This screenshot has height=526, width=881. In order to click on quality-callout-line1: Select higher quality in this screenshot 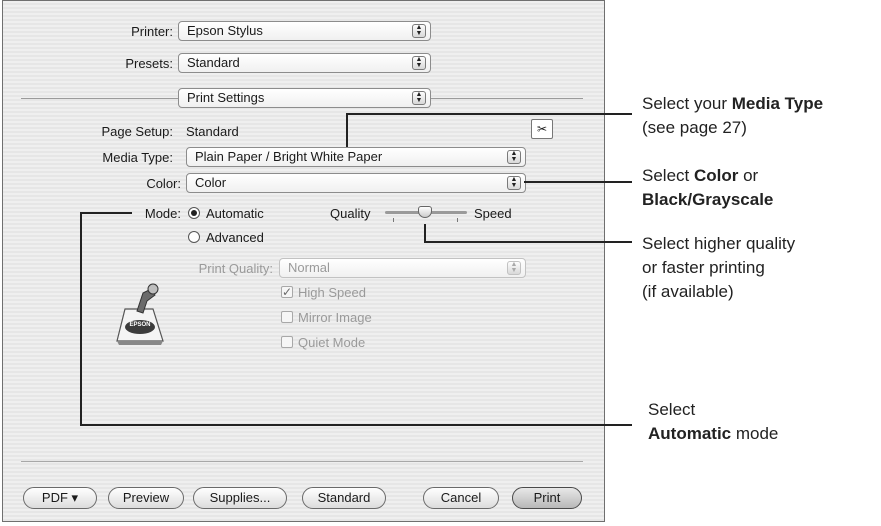, I will do `click(719, 243)`.